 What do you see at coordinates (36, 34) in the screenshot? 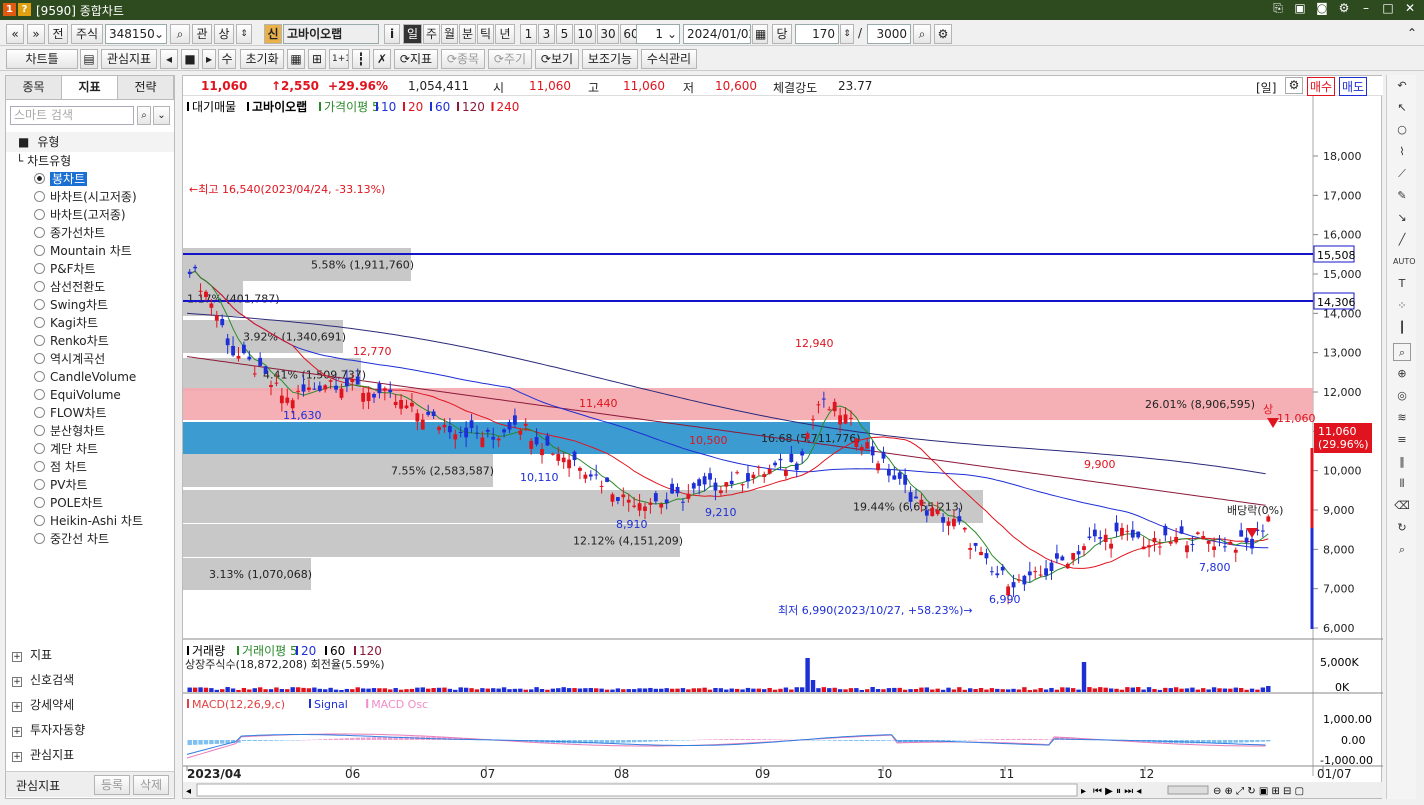
I see `nav-prev-button: »` at bounding box center [36, 34].